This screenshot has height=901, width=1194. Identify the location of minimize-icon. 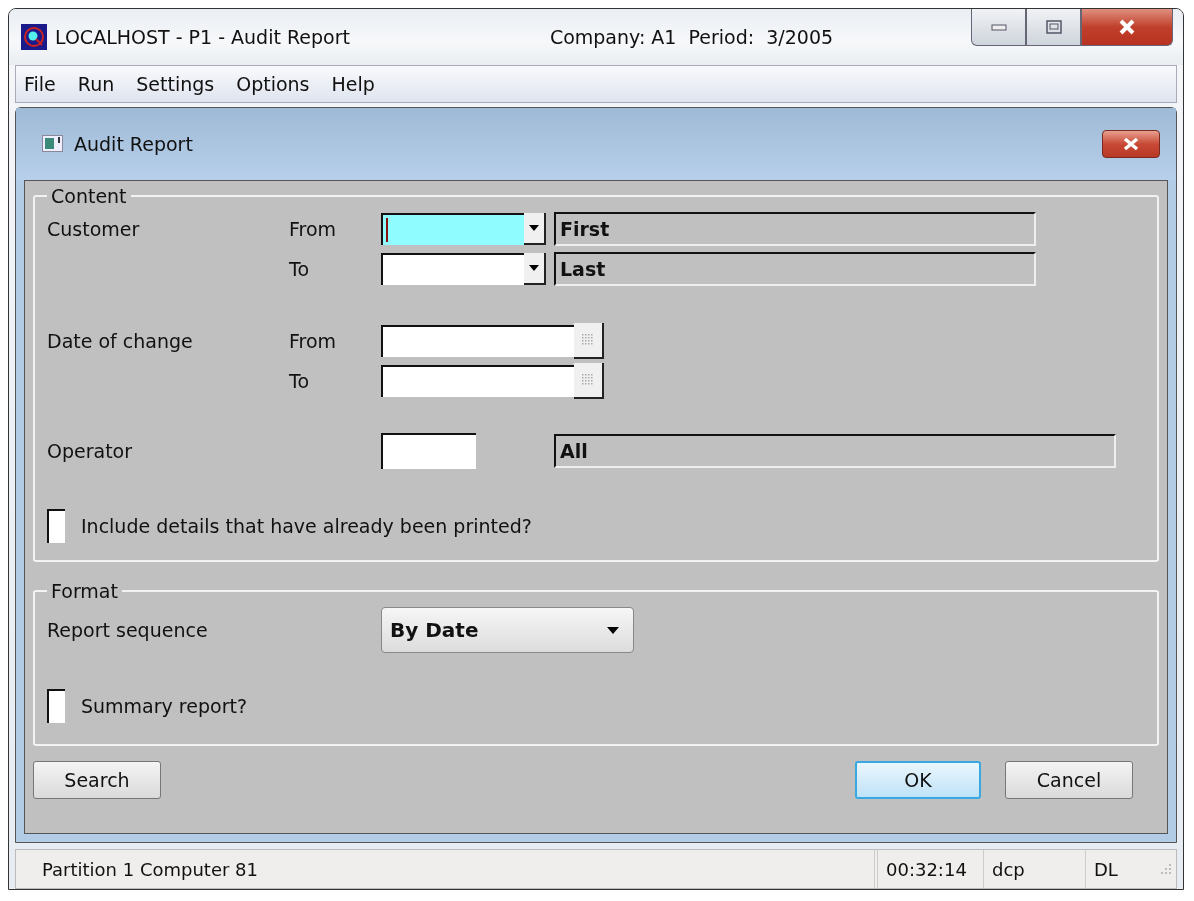
(998, 27).